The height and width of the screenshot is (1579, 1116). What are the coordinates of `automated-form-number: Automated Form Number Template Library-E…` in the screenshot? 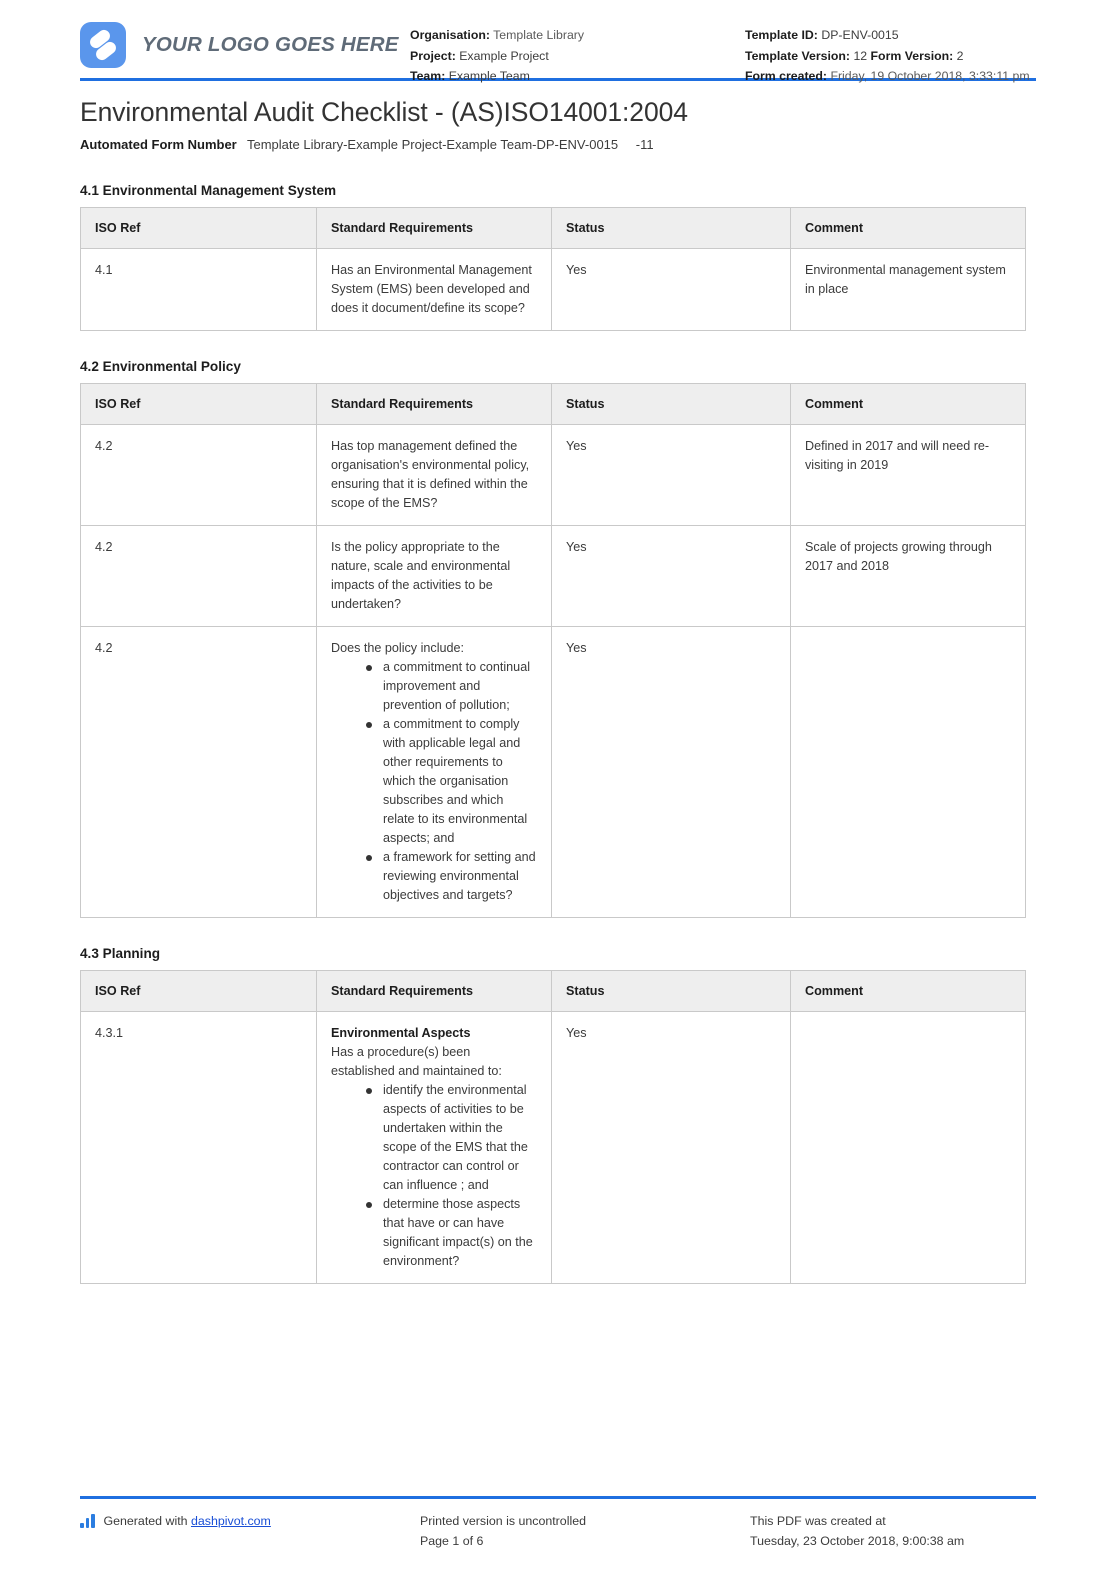 It's located at (558, 145).